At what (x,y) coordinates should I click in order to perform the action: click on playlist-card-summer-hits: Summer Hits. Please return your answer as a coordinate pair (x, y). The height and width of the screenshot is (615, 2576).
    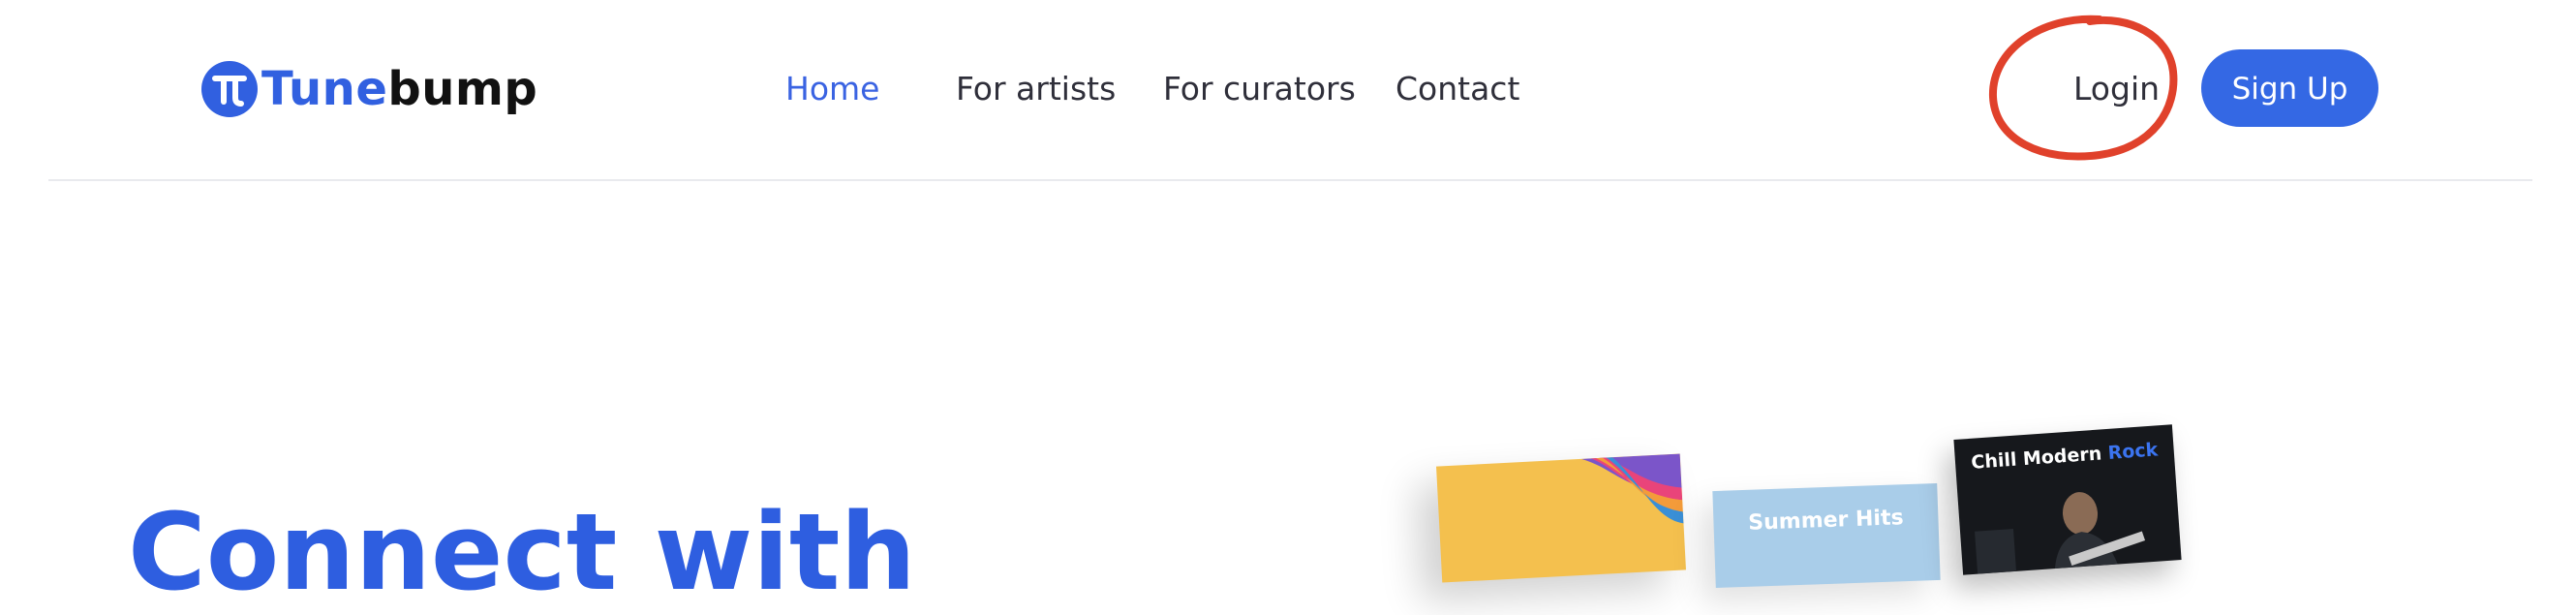
    Looking at the image, I should click on (1826, 535).